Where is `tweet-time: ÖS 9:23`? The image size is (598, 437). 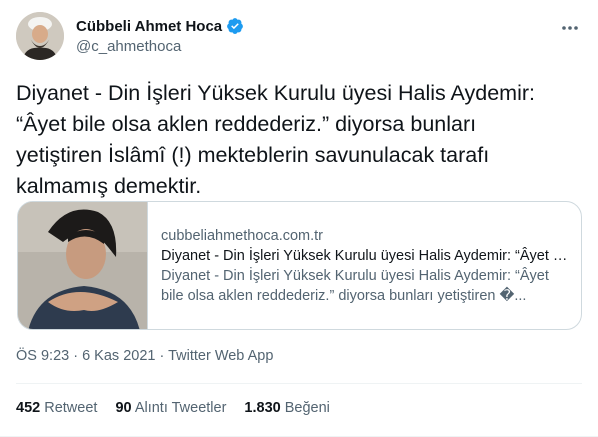
tweet-time: ÖS 9:23 is located at coordinates (42, 356).